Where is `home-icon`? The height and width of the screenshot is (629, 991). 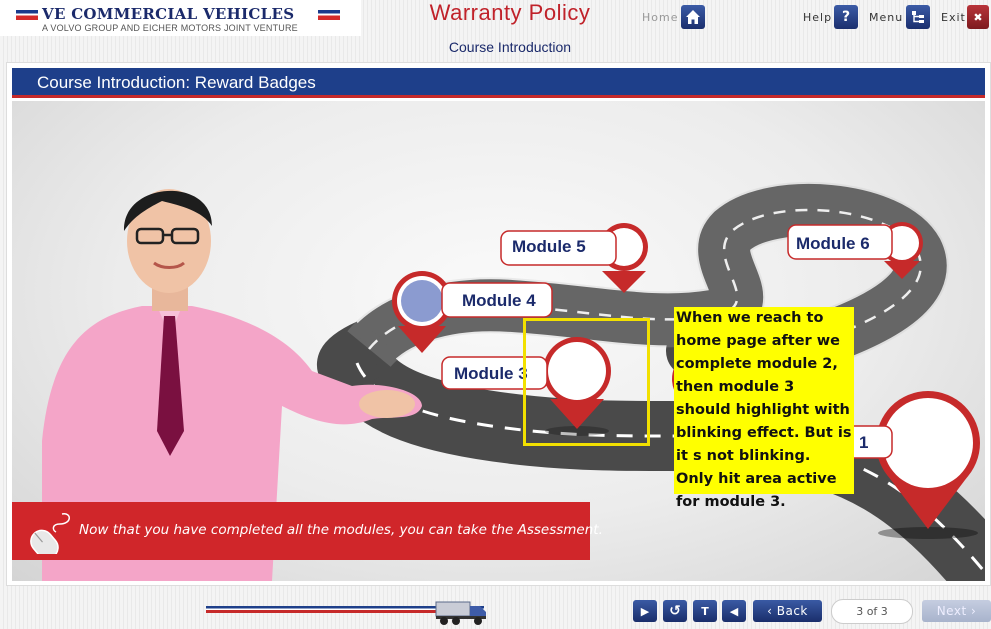 home-icon is located at coordinates (693, 17).